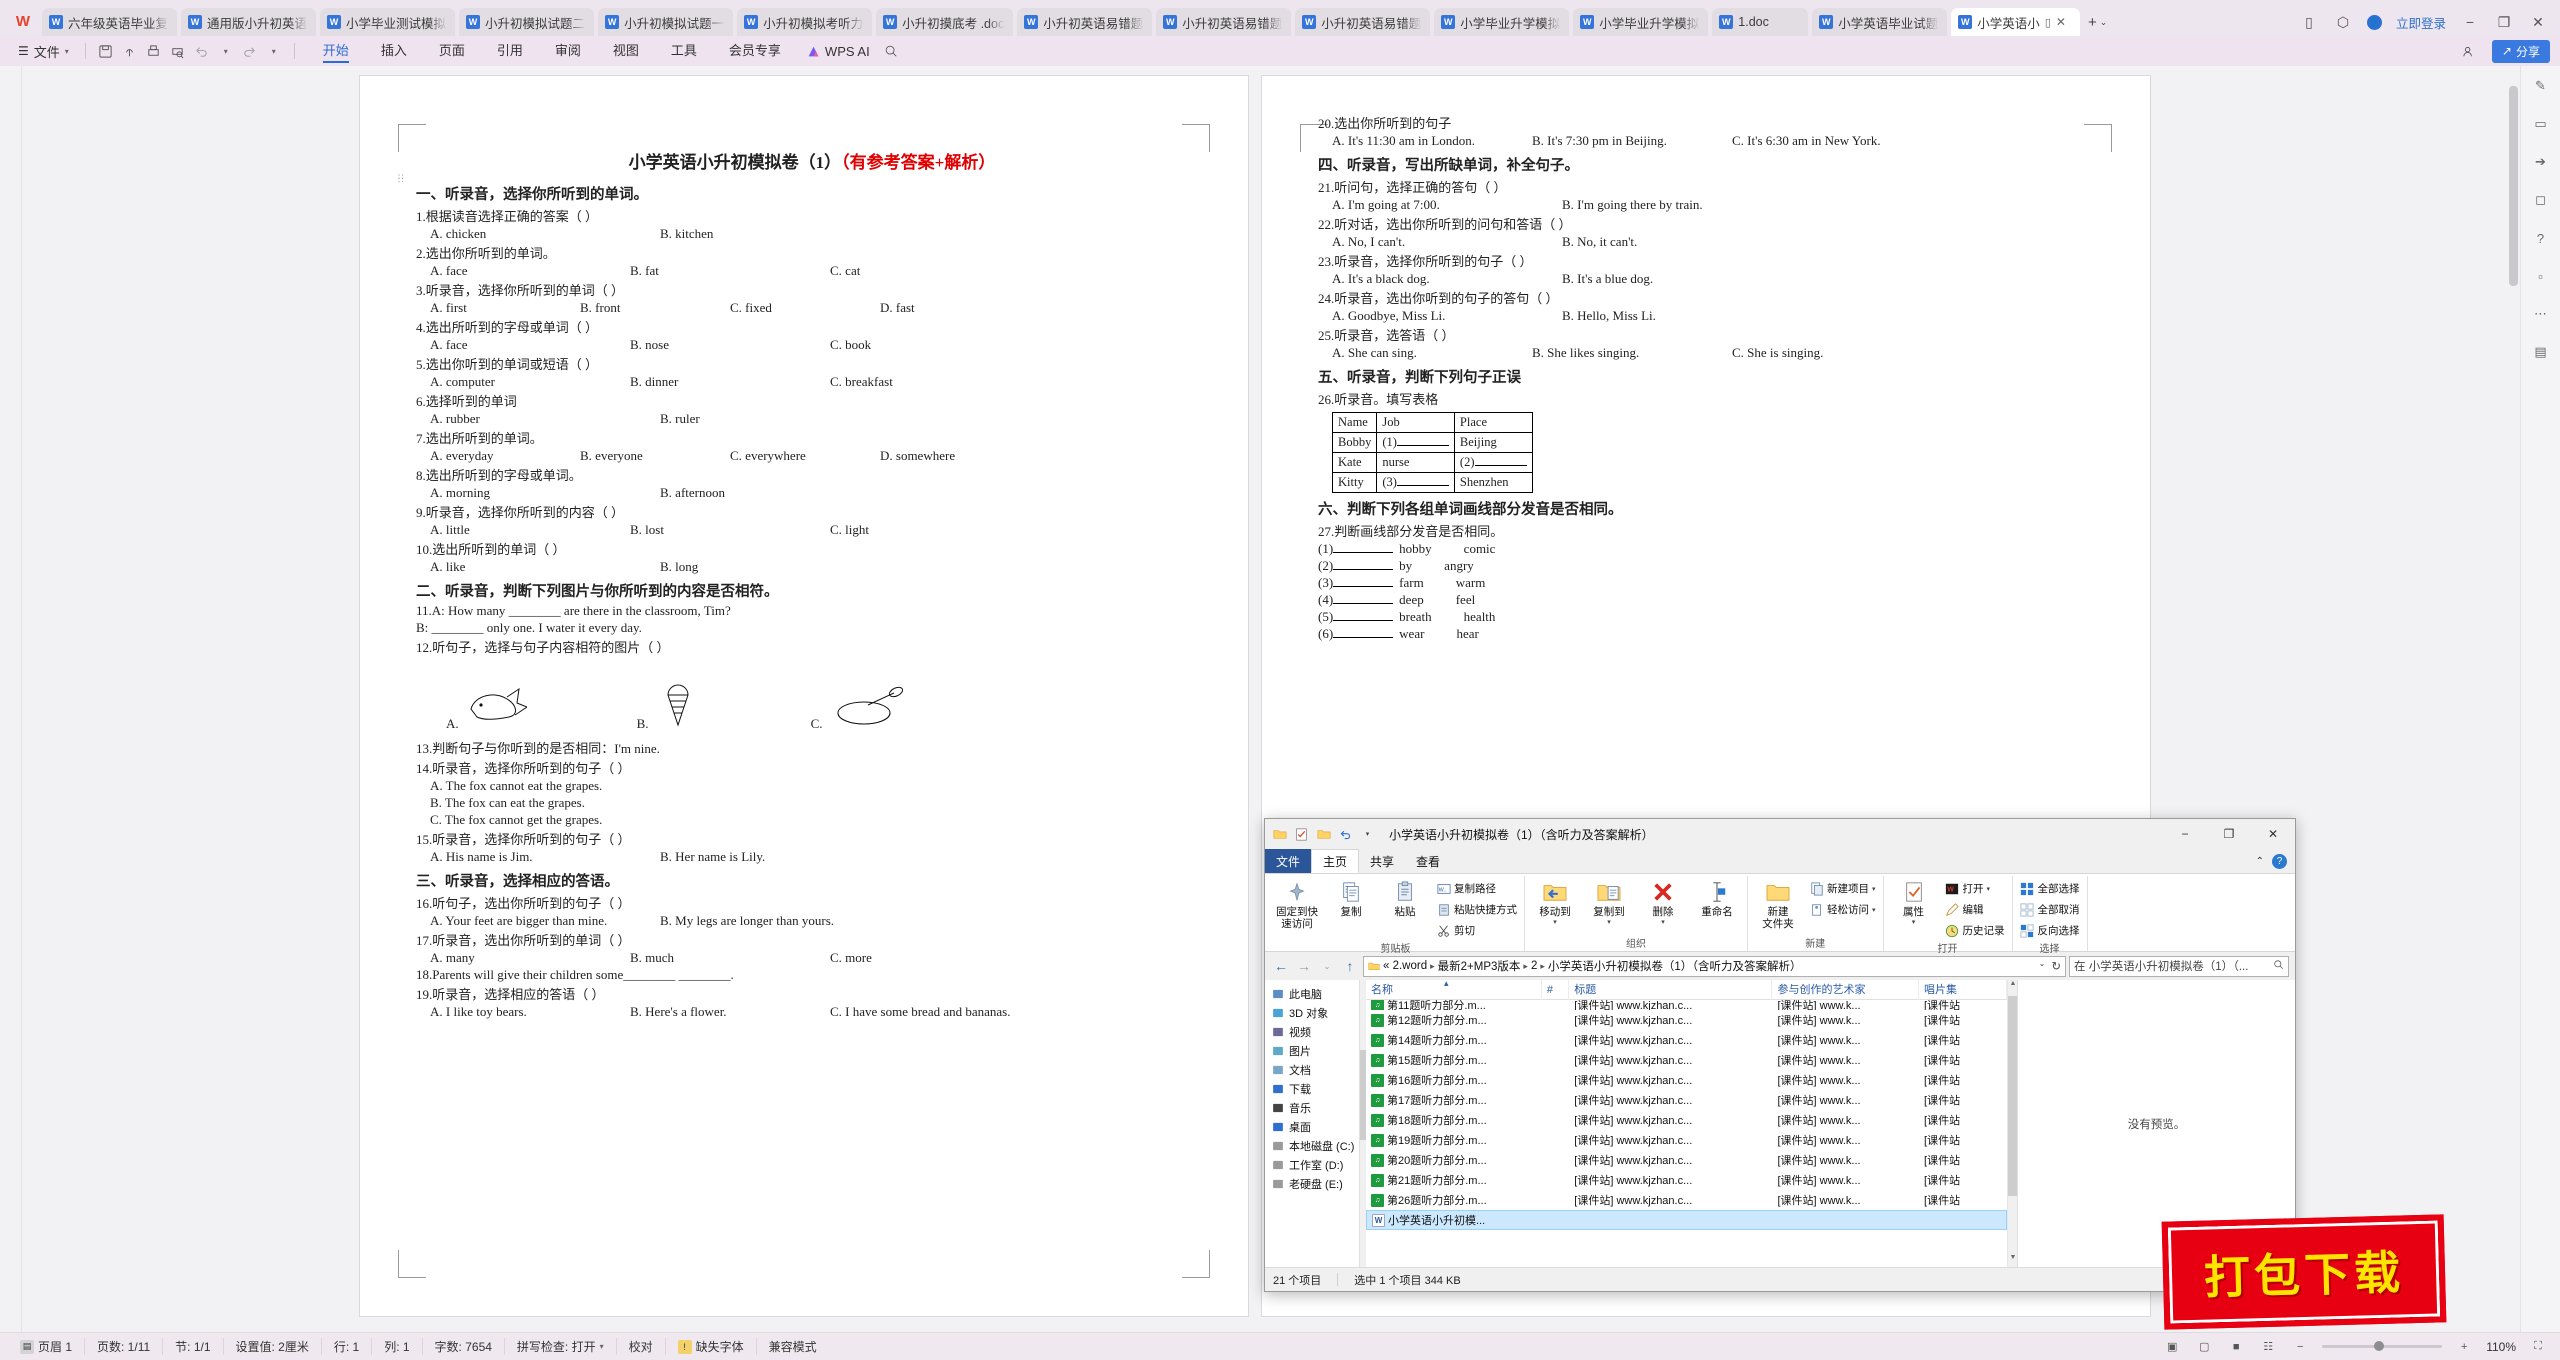 This screenshot has height=1360, width=2560. What do you see at coordinates (559, 1346) in the screenshot?
I see `status-item: 拼写检查: 打开 ▾` at bounding box center [559, 1346].